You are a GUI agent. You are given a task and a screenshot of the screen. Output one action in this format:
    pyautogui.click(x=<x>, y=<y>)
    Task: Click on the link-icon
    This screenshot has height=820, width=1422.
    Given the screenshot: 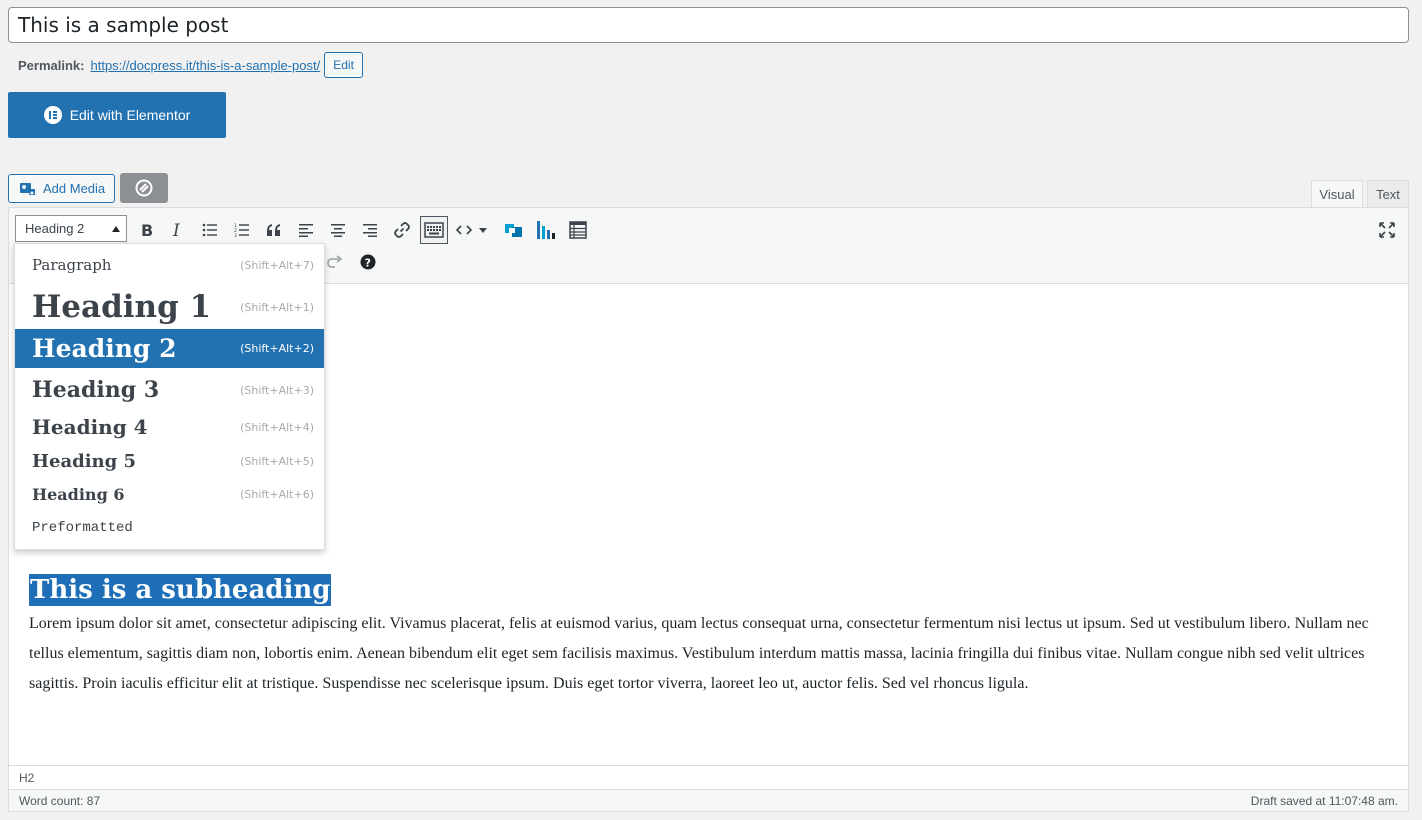 What is the action you would take?
    pyautogui.click(x=402, y=230)
    